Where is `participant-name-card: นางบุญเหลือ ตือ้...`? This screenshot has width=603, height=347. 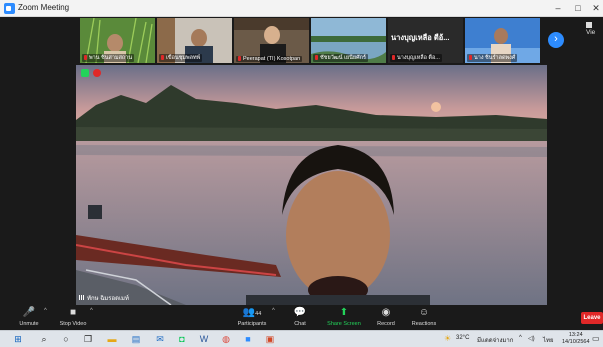 participant-name-card: นางบุญเหลือ ตือ้... is located at coordinates (420, 37).